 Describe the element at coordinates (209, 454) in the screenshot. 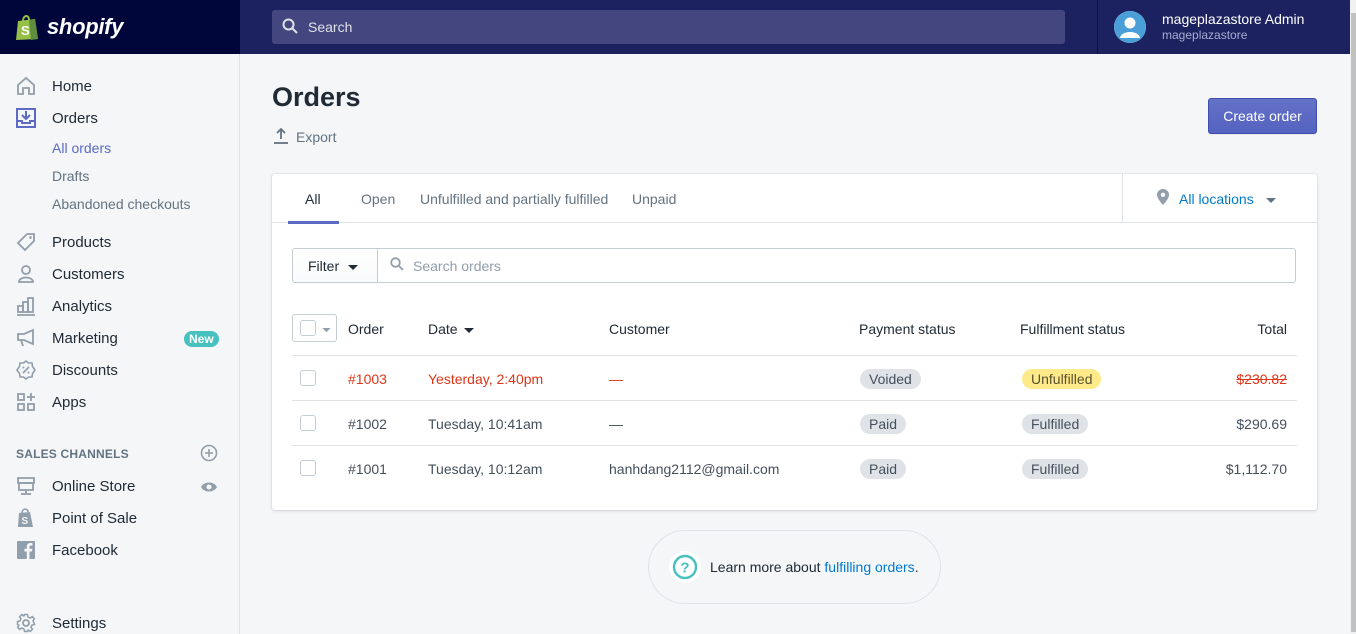

I see `add-sales-channel-icon` at that location.